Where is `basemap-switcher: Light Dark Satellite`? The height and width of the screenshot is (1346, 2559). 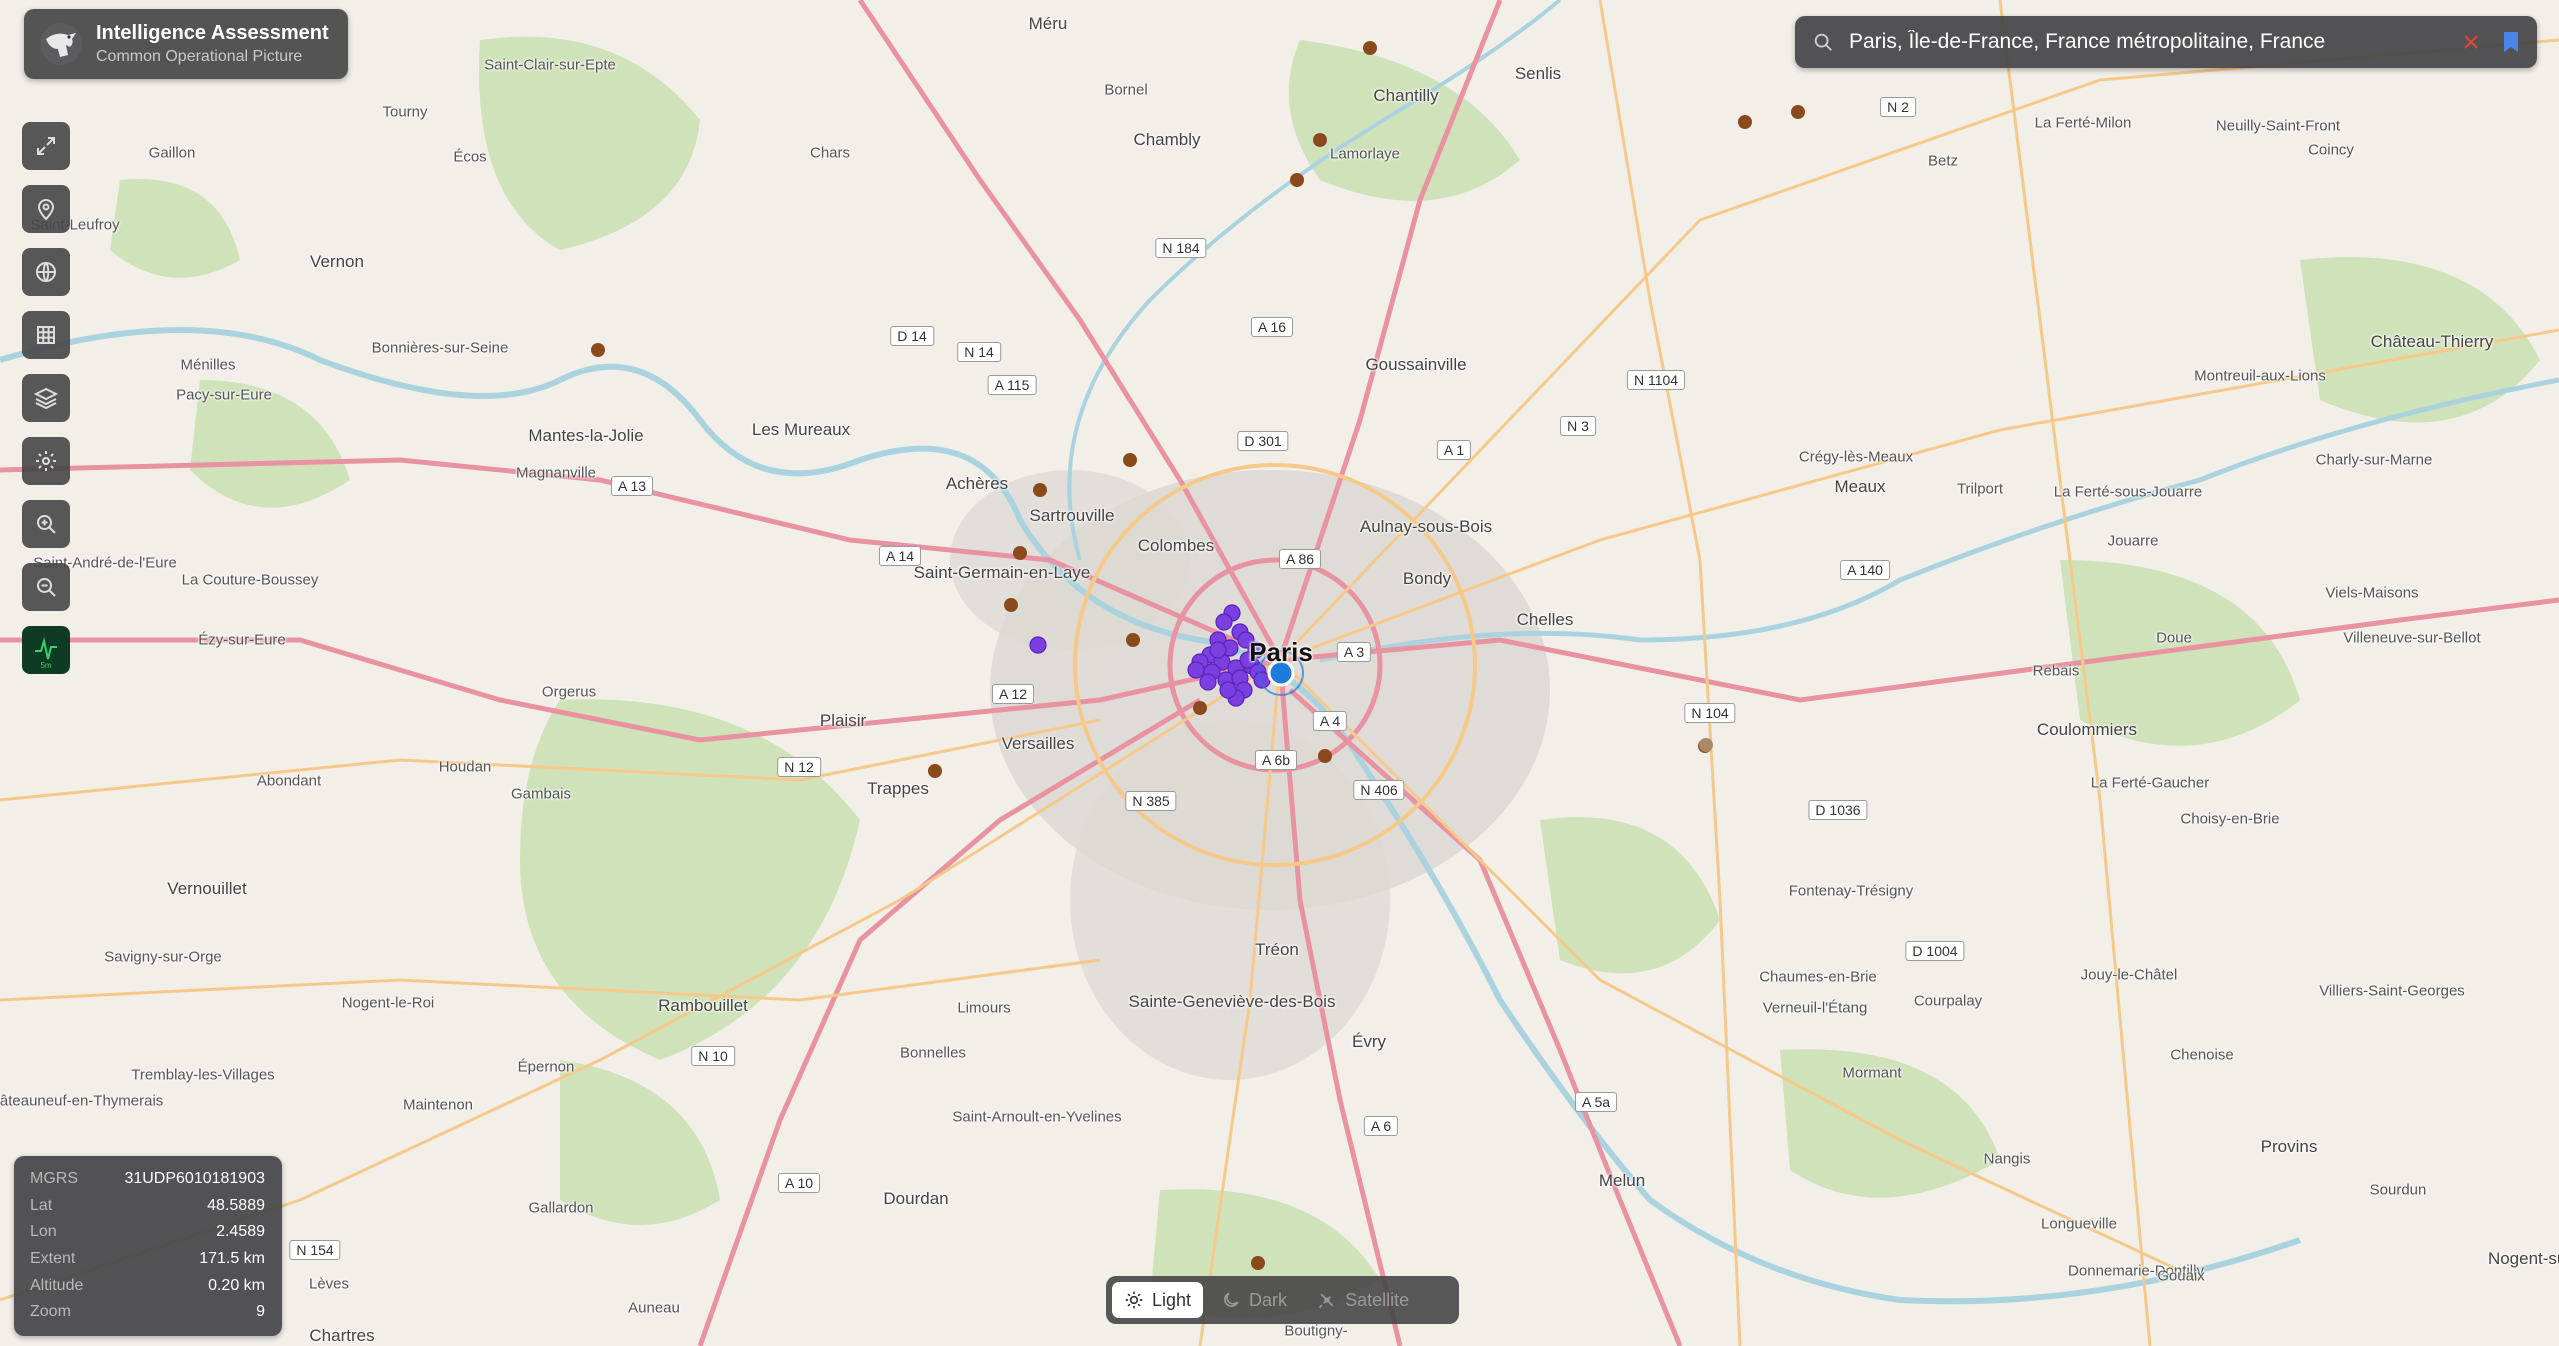 basemap-switcher: Light Dark Satellite is located at coordinates (1282, 1300).